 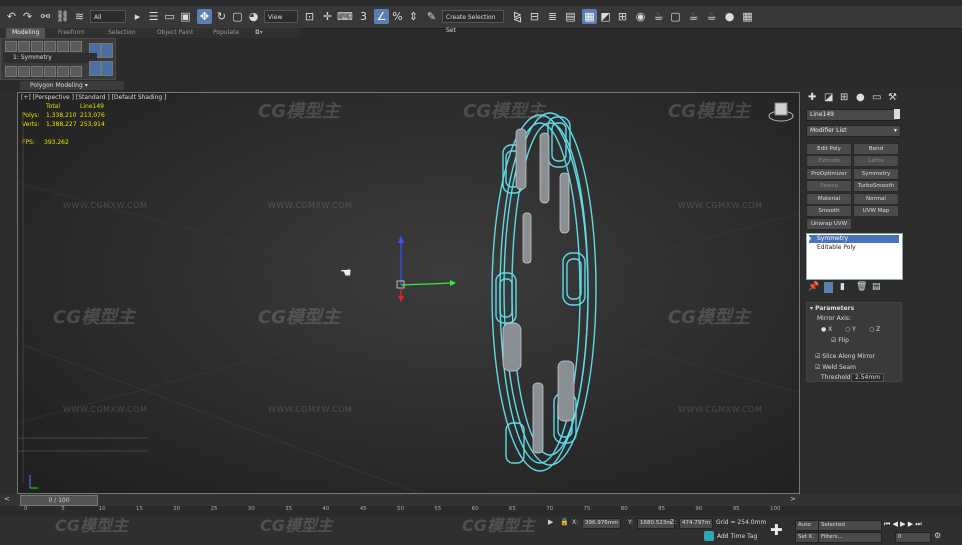 What do you see at coordinates (876, 211) in the screenshot?
I see `modifier-button-uvw-map: UVW Map` at bounding box center [876, 211].